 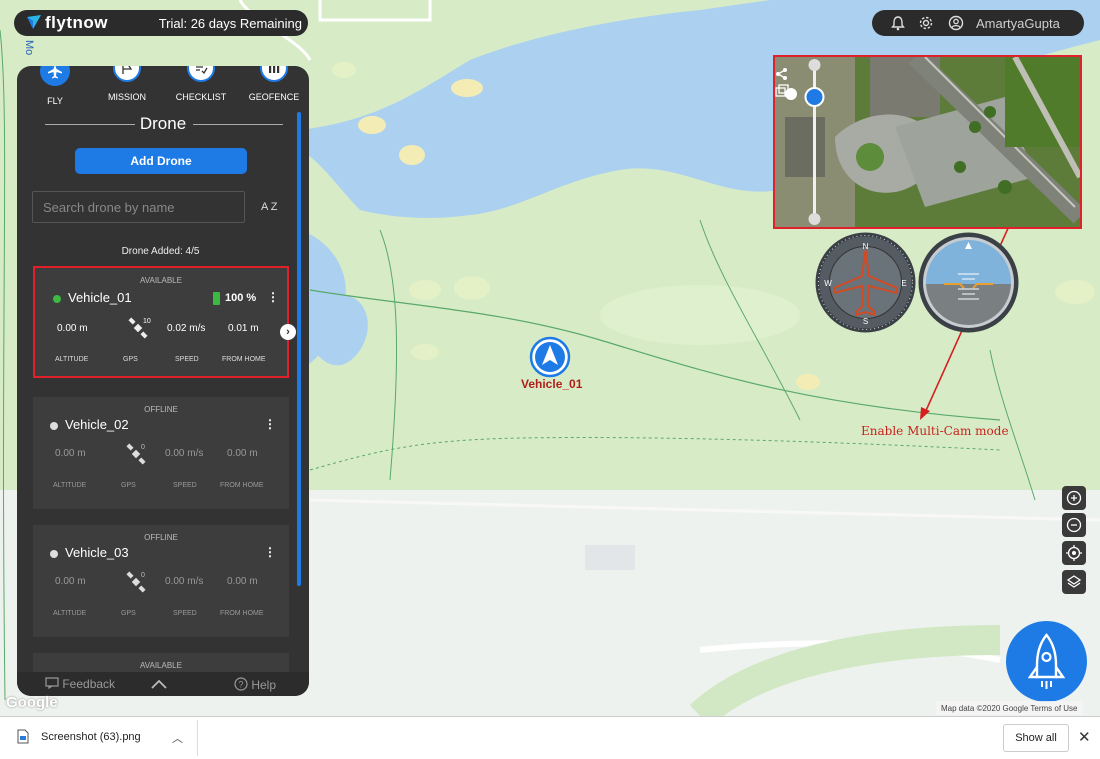 What do you see at coordinates (926, 23) in the screenshot?
I see `gear-icon` at bounding box center [926, 23].